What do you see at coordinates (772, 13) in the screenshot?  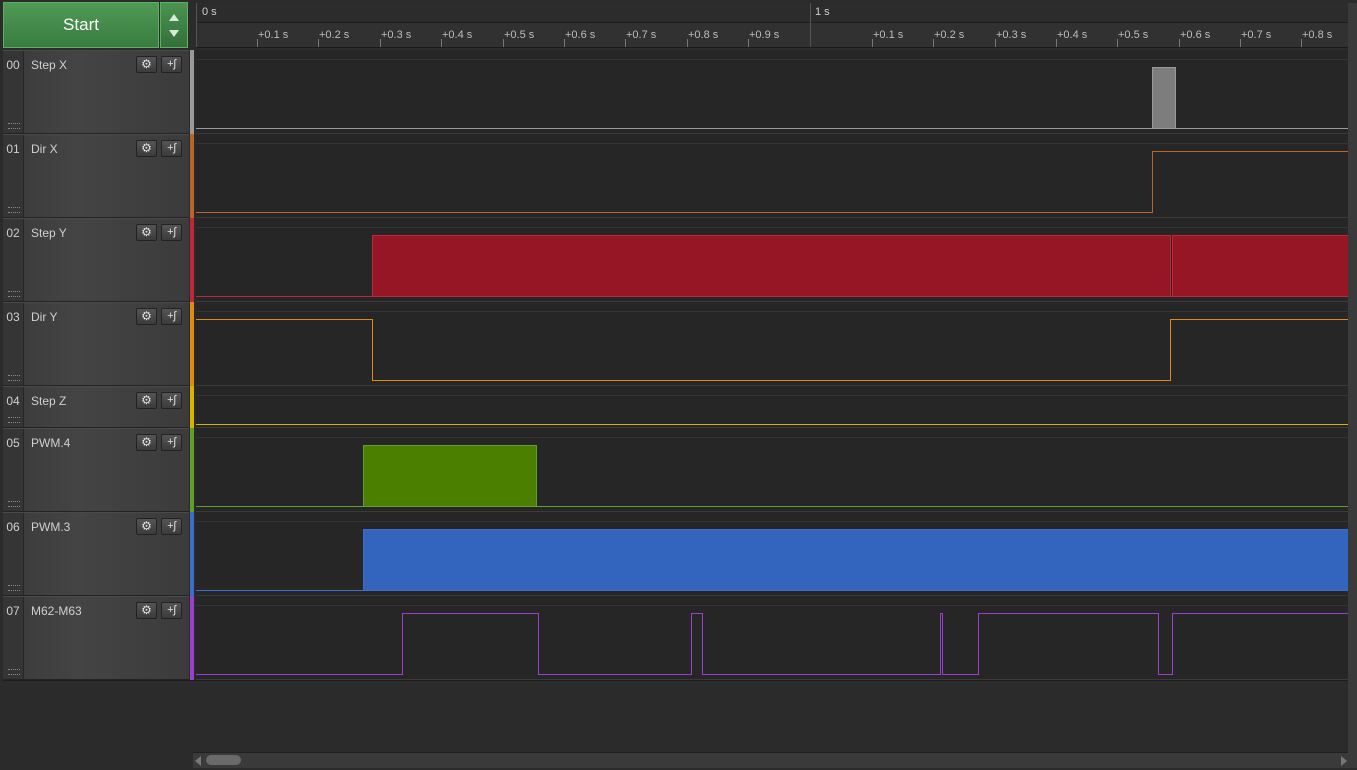 I see `ruler-major-bar: 0 s 1 s` at bounding box center [772, 13].